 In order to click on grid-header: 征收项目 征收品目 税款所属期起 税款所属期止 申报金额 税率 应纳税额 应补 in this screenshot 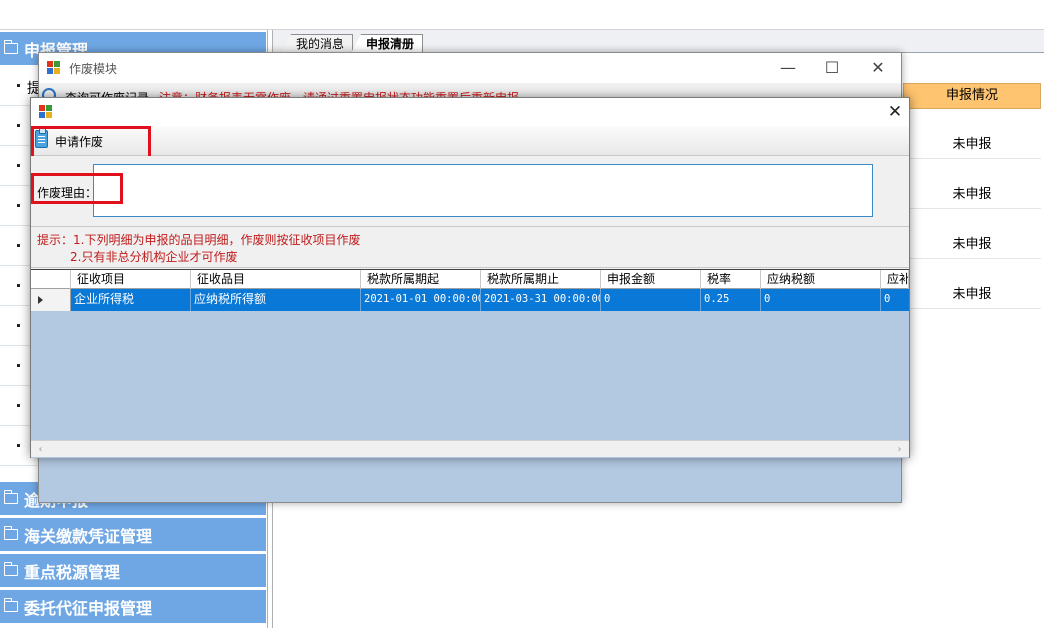, I will do `click(470, 279)`.